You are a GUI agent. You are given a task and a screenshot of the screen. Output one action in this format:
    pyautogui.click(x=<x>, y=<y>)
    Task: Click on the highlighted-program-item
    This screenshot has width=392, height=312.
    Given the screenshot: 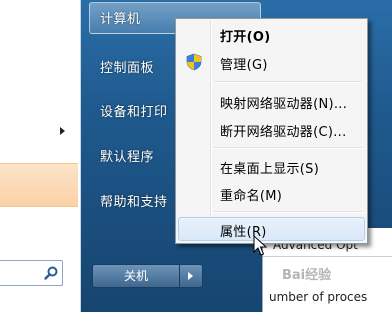 What is the action you would take?
    pyautogui.click(x=39, y=185)
    